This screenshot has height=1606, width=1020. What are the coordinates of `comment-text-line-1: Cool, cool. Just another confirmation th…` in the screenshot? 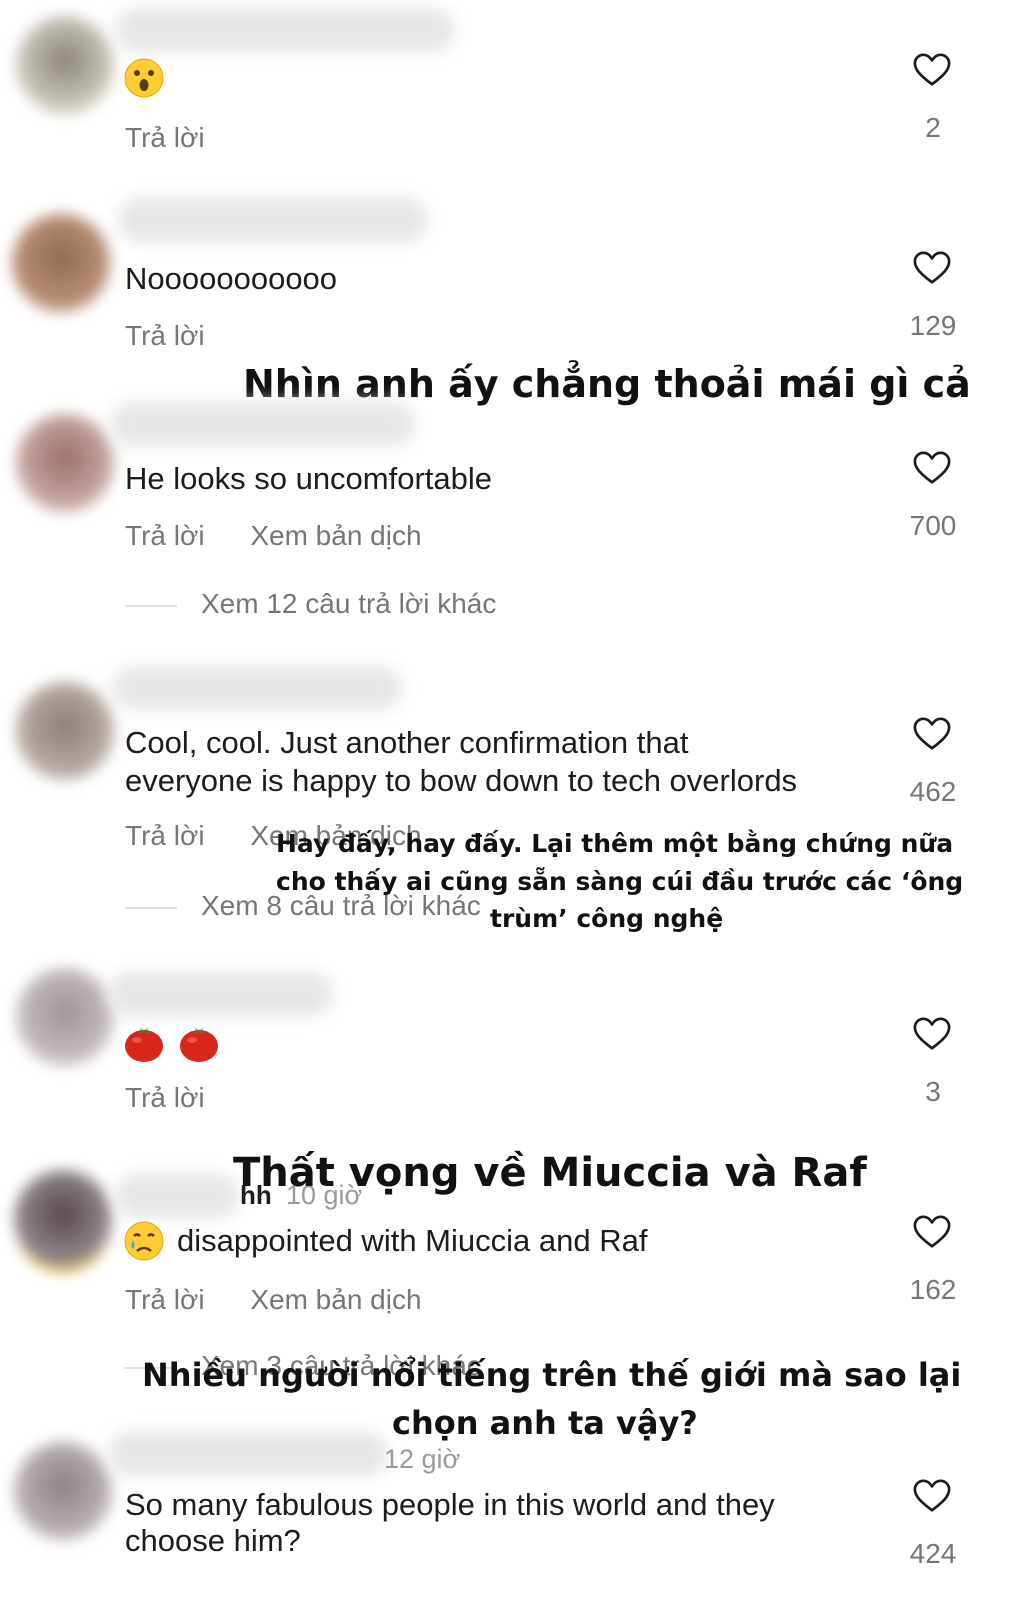 It's located at (407, 742).